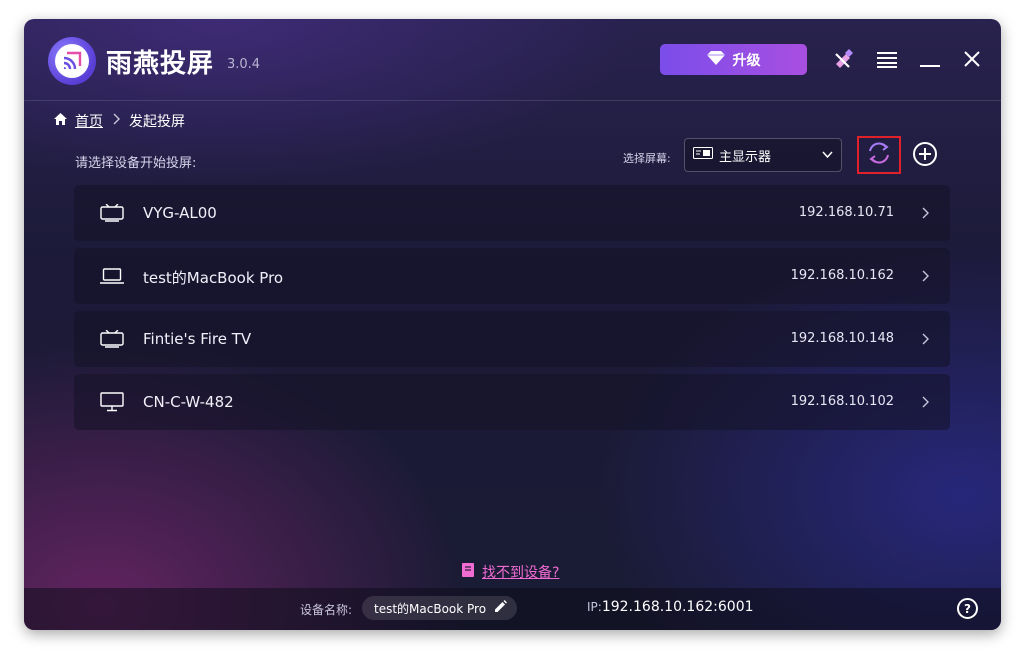 This screenshot has height=658, width=1024. I want to click on refresh-icon, so click(879, 155).